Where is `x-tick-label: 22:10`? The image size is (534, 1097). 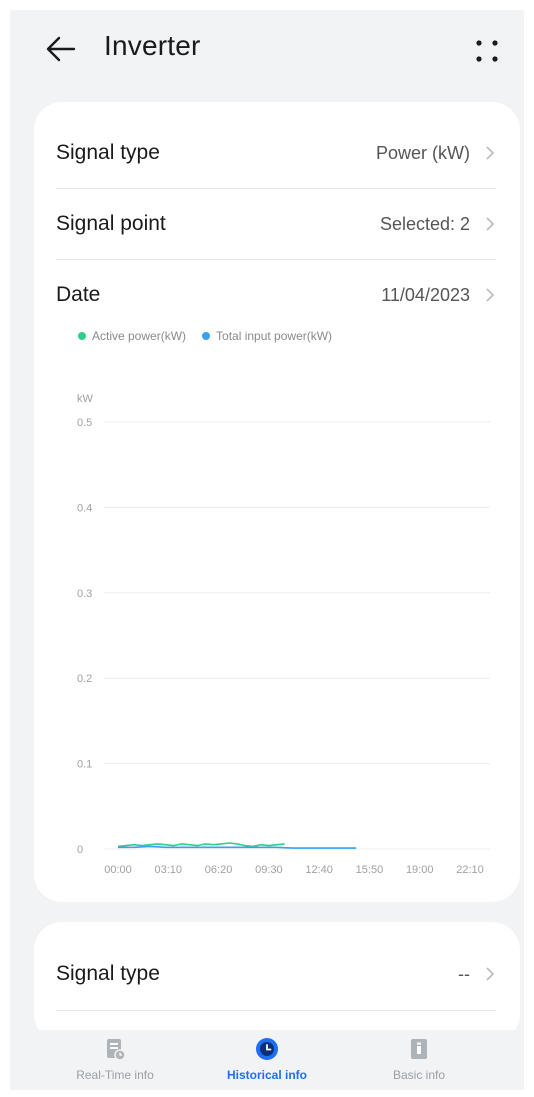 x-tick-label: 22:10 is located at coordinates (470, 870).